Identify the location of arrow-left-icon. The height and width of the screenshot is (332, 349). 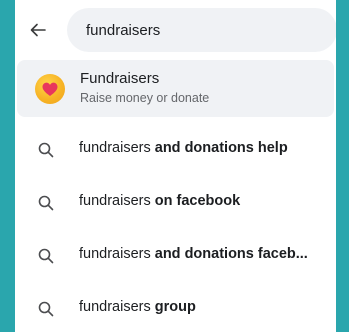
(38, 30).